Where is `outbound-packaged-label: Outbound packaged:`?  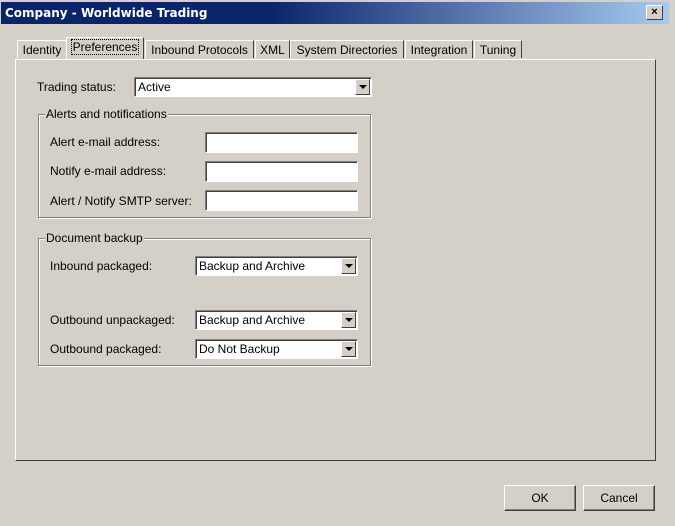
outbound-packaged-label: Outbound packaged: is located at coordinates (106, 349).